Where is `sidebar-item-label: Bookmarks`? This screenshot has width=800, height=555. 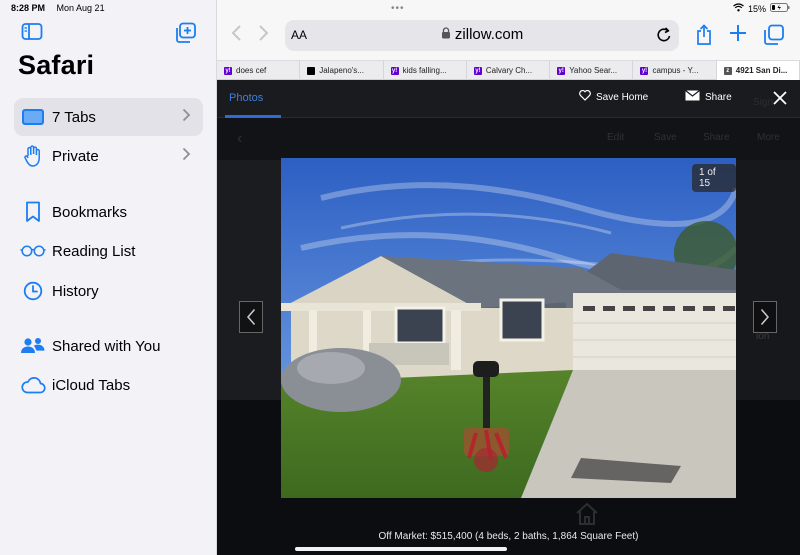 sidebar-item-label: Bookmarks is located at coordinates (90, 212).